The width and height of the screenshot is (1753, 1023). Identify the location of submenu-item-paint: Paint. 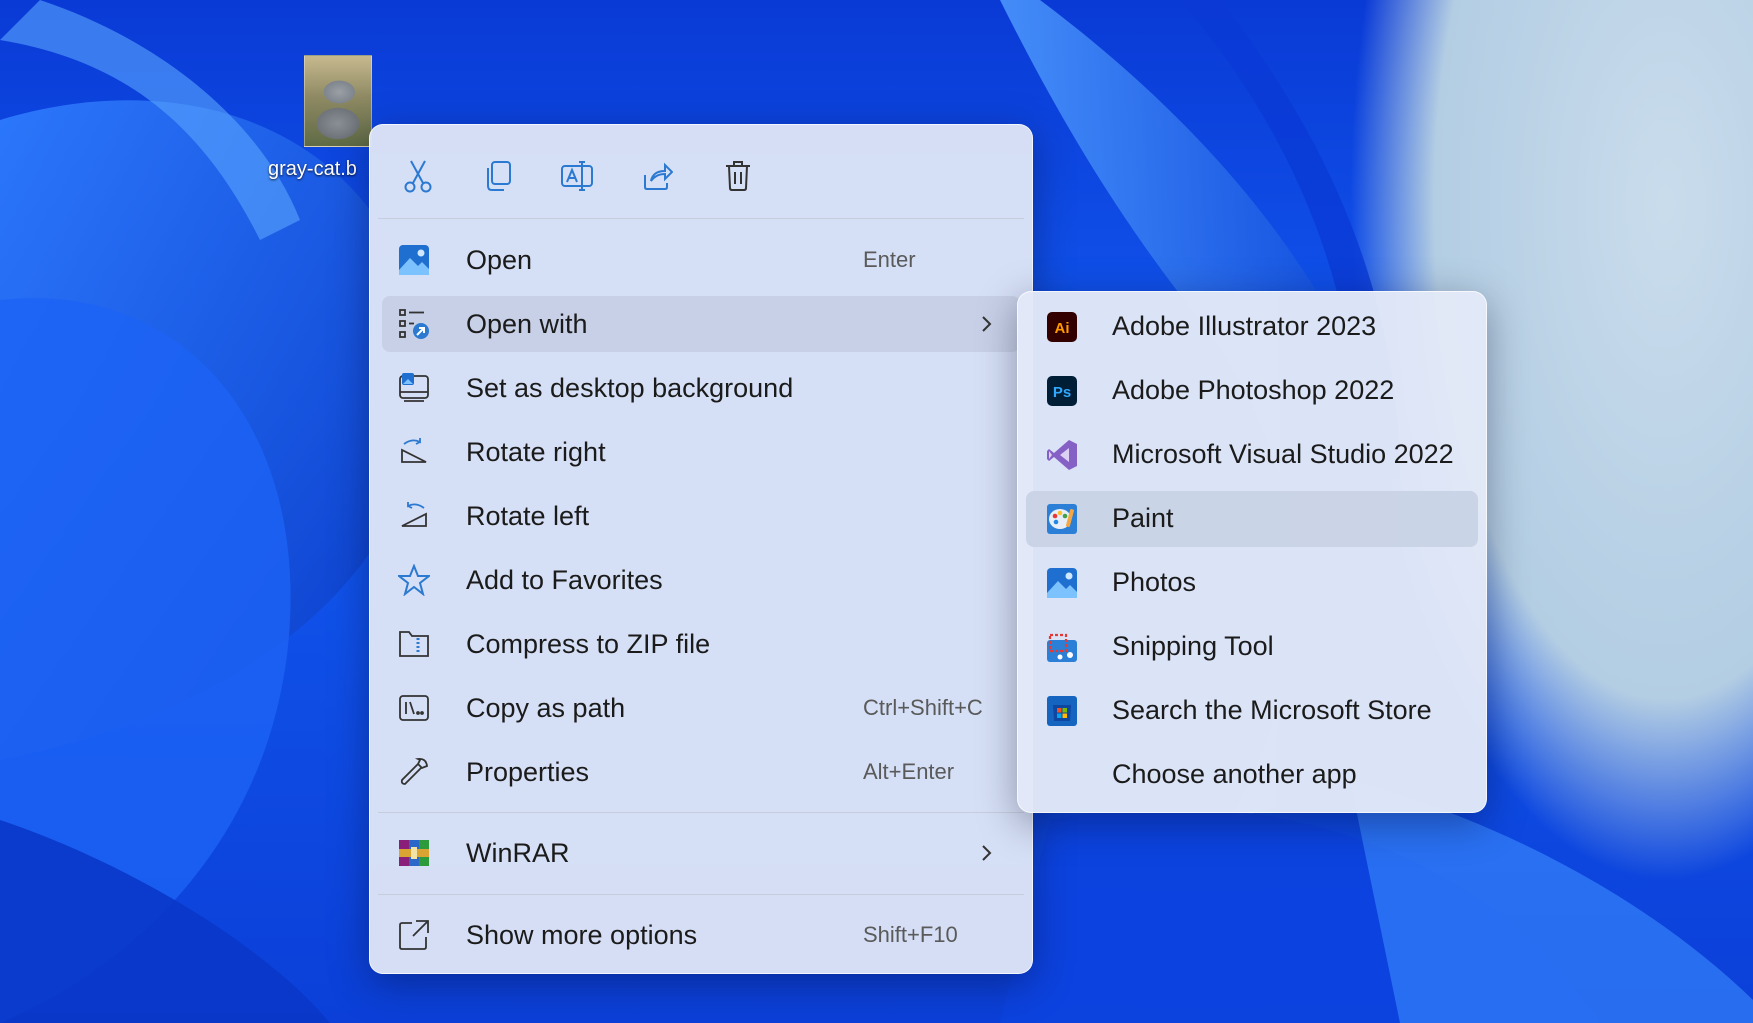
(1252, 519).